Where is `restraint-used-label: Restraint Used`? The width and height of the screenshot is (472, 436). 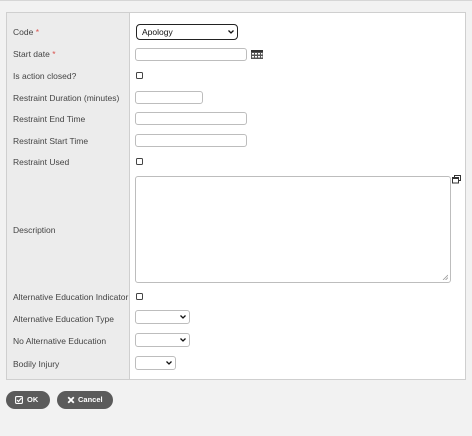
restraint-used-label: Restraint Used is located at coordinates (41, 162).